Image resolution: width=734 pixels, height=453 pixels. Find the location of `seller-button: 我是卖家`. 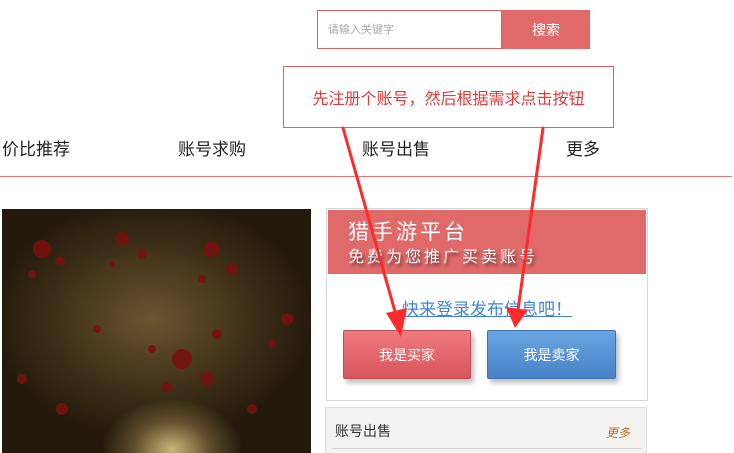

seller-button: 我是卖家 is located at coordinates (551, 354).